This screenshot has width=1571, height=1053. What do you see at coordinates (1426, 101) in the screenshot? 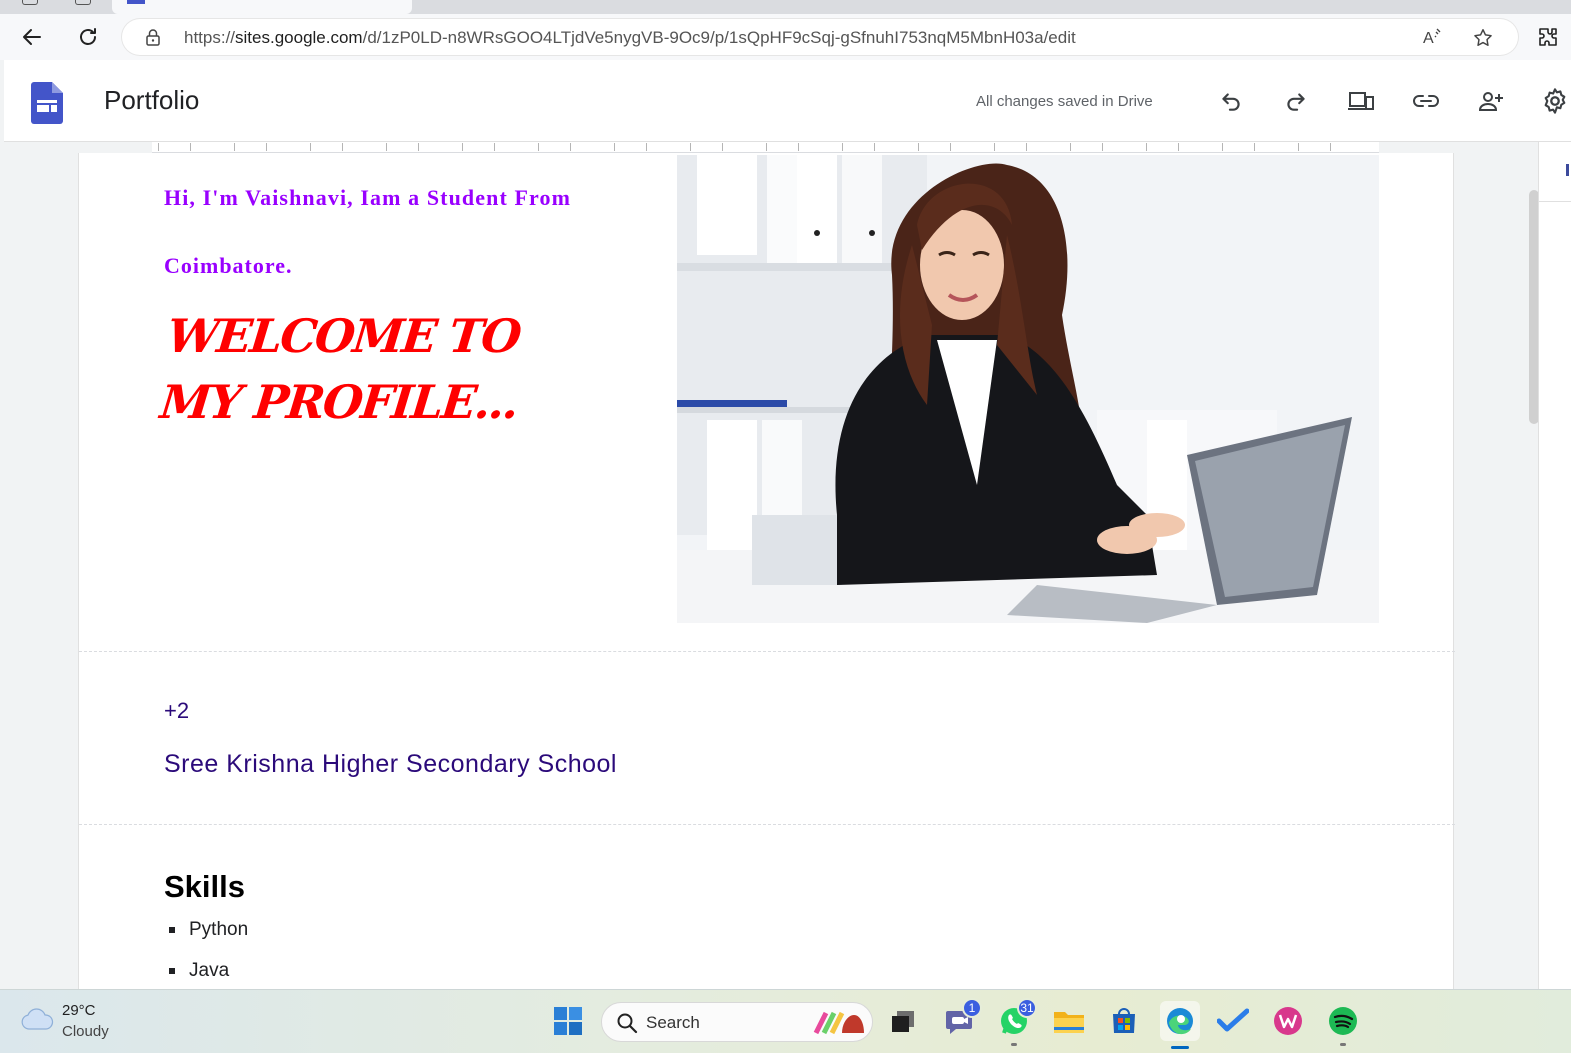
I see `link-icon` at bounding box center [1426, 101].